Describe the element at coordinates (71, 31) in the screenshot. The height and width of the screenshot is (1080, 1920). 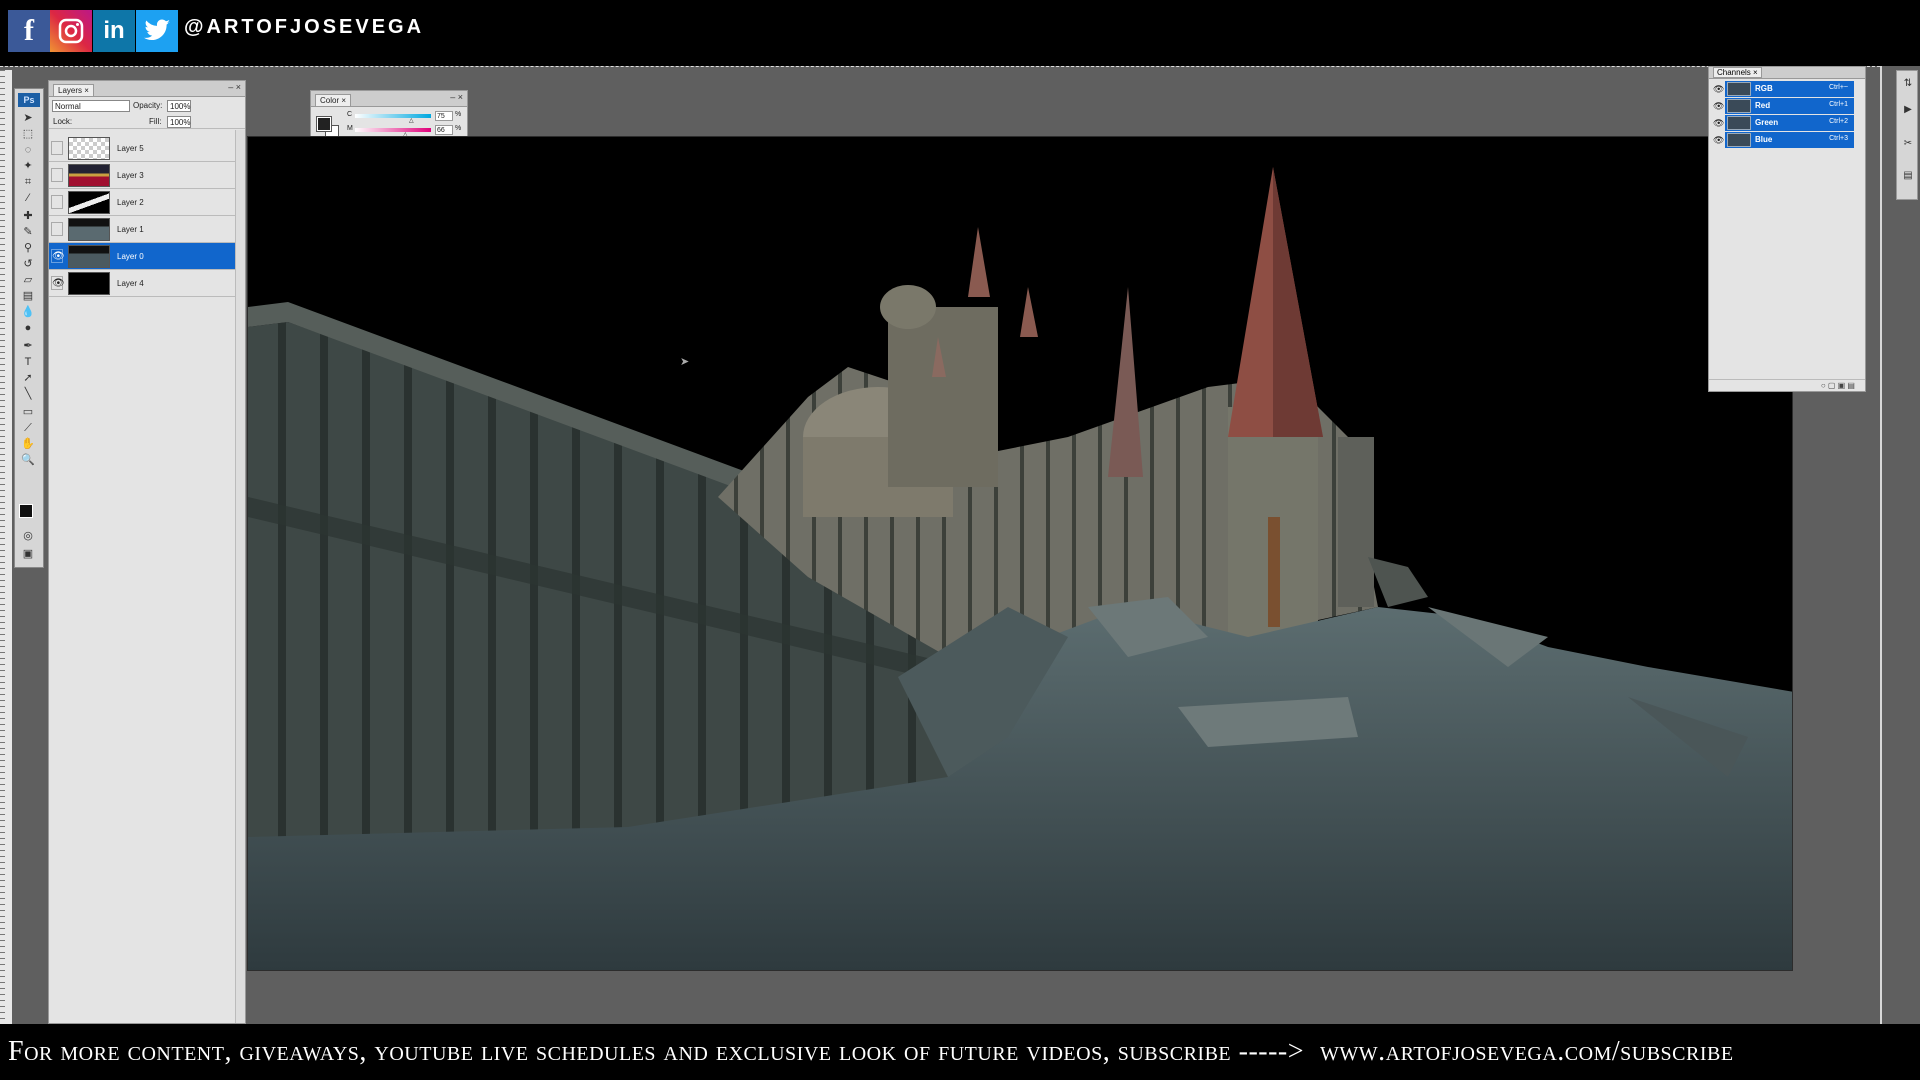
I see `instagram-icon` at that location.